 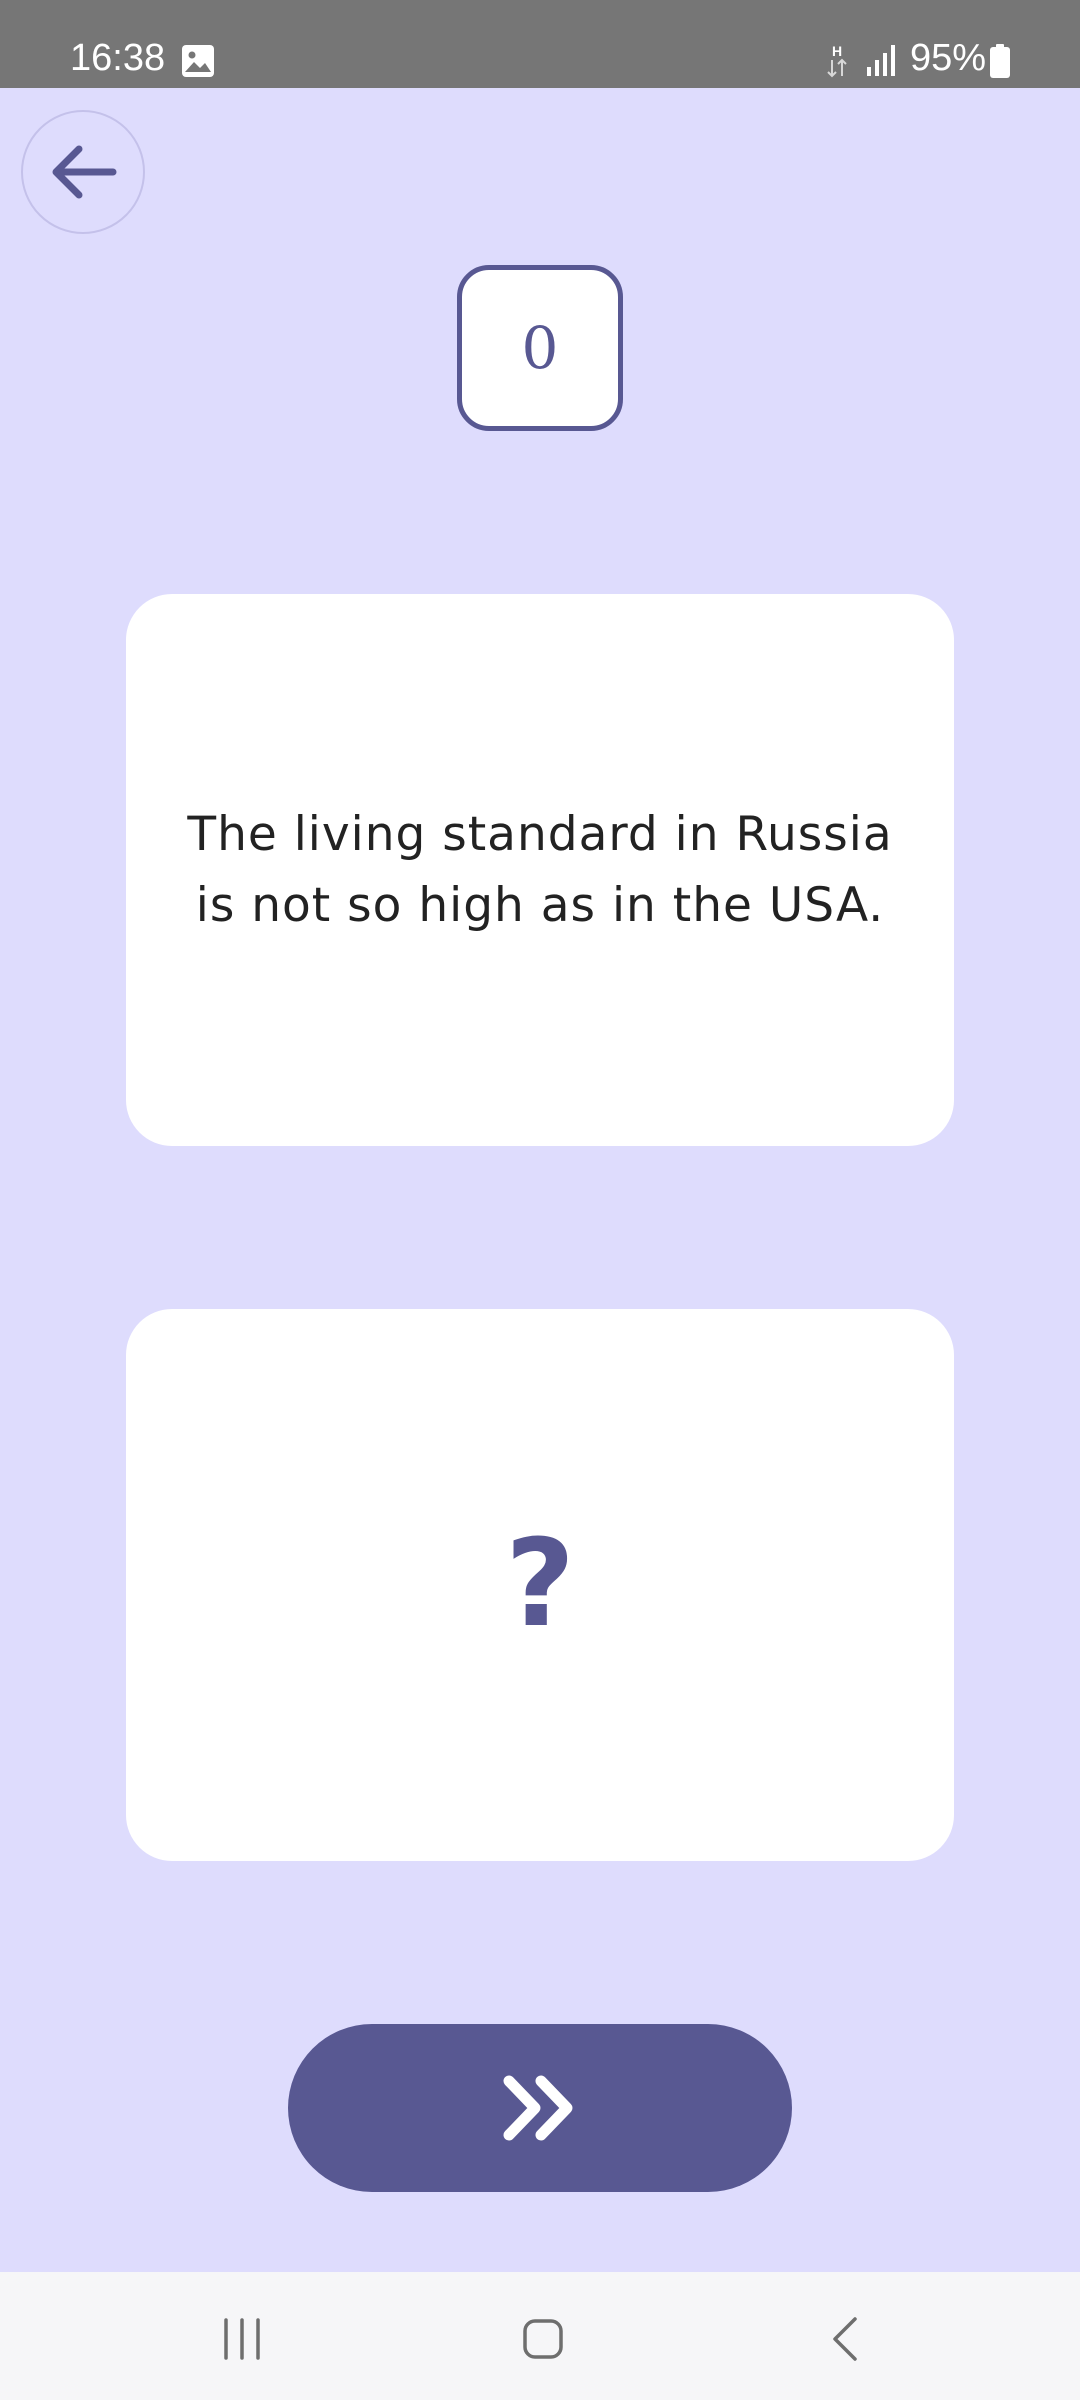 What do you see at coordinates (1000, 61) in the screenshot?
I see `battery-icon` at bounding box center [1000, 61].